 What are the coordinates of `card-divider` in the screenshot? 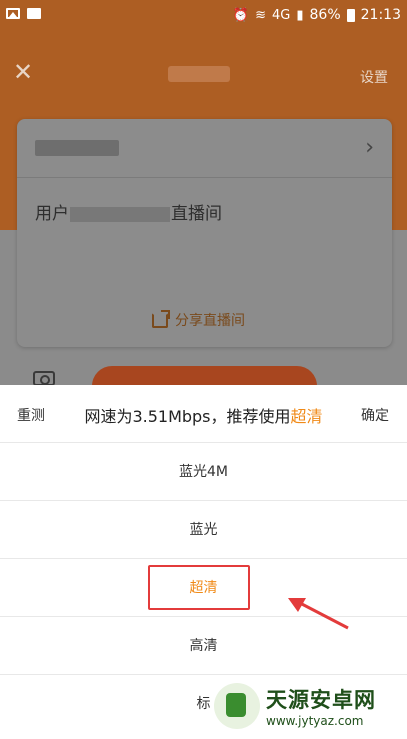 It's located at (204, 177).